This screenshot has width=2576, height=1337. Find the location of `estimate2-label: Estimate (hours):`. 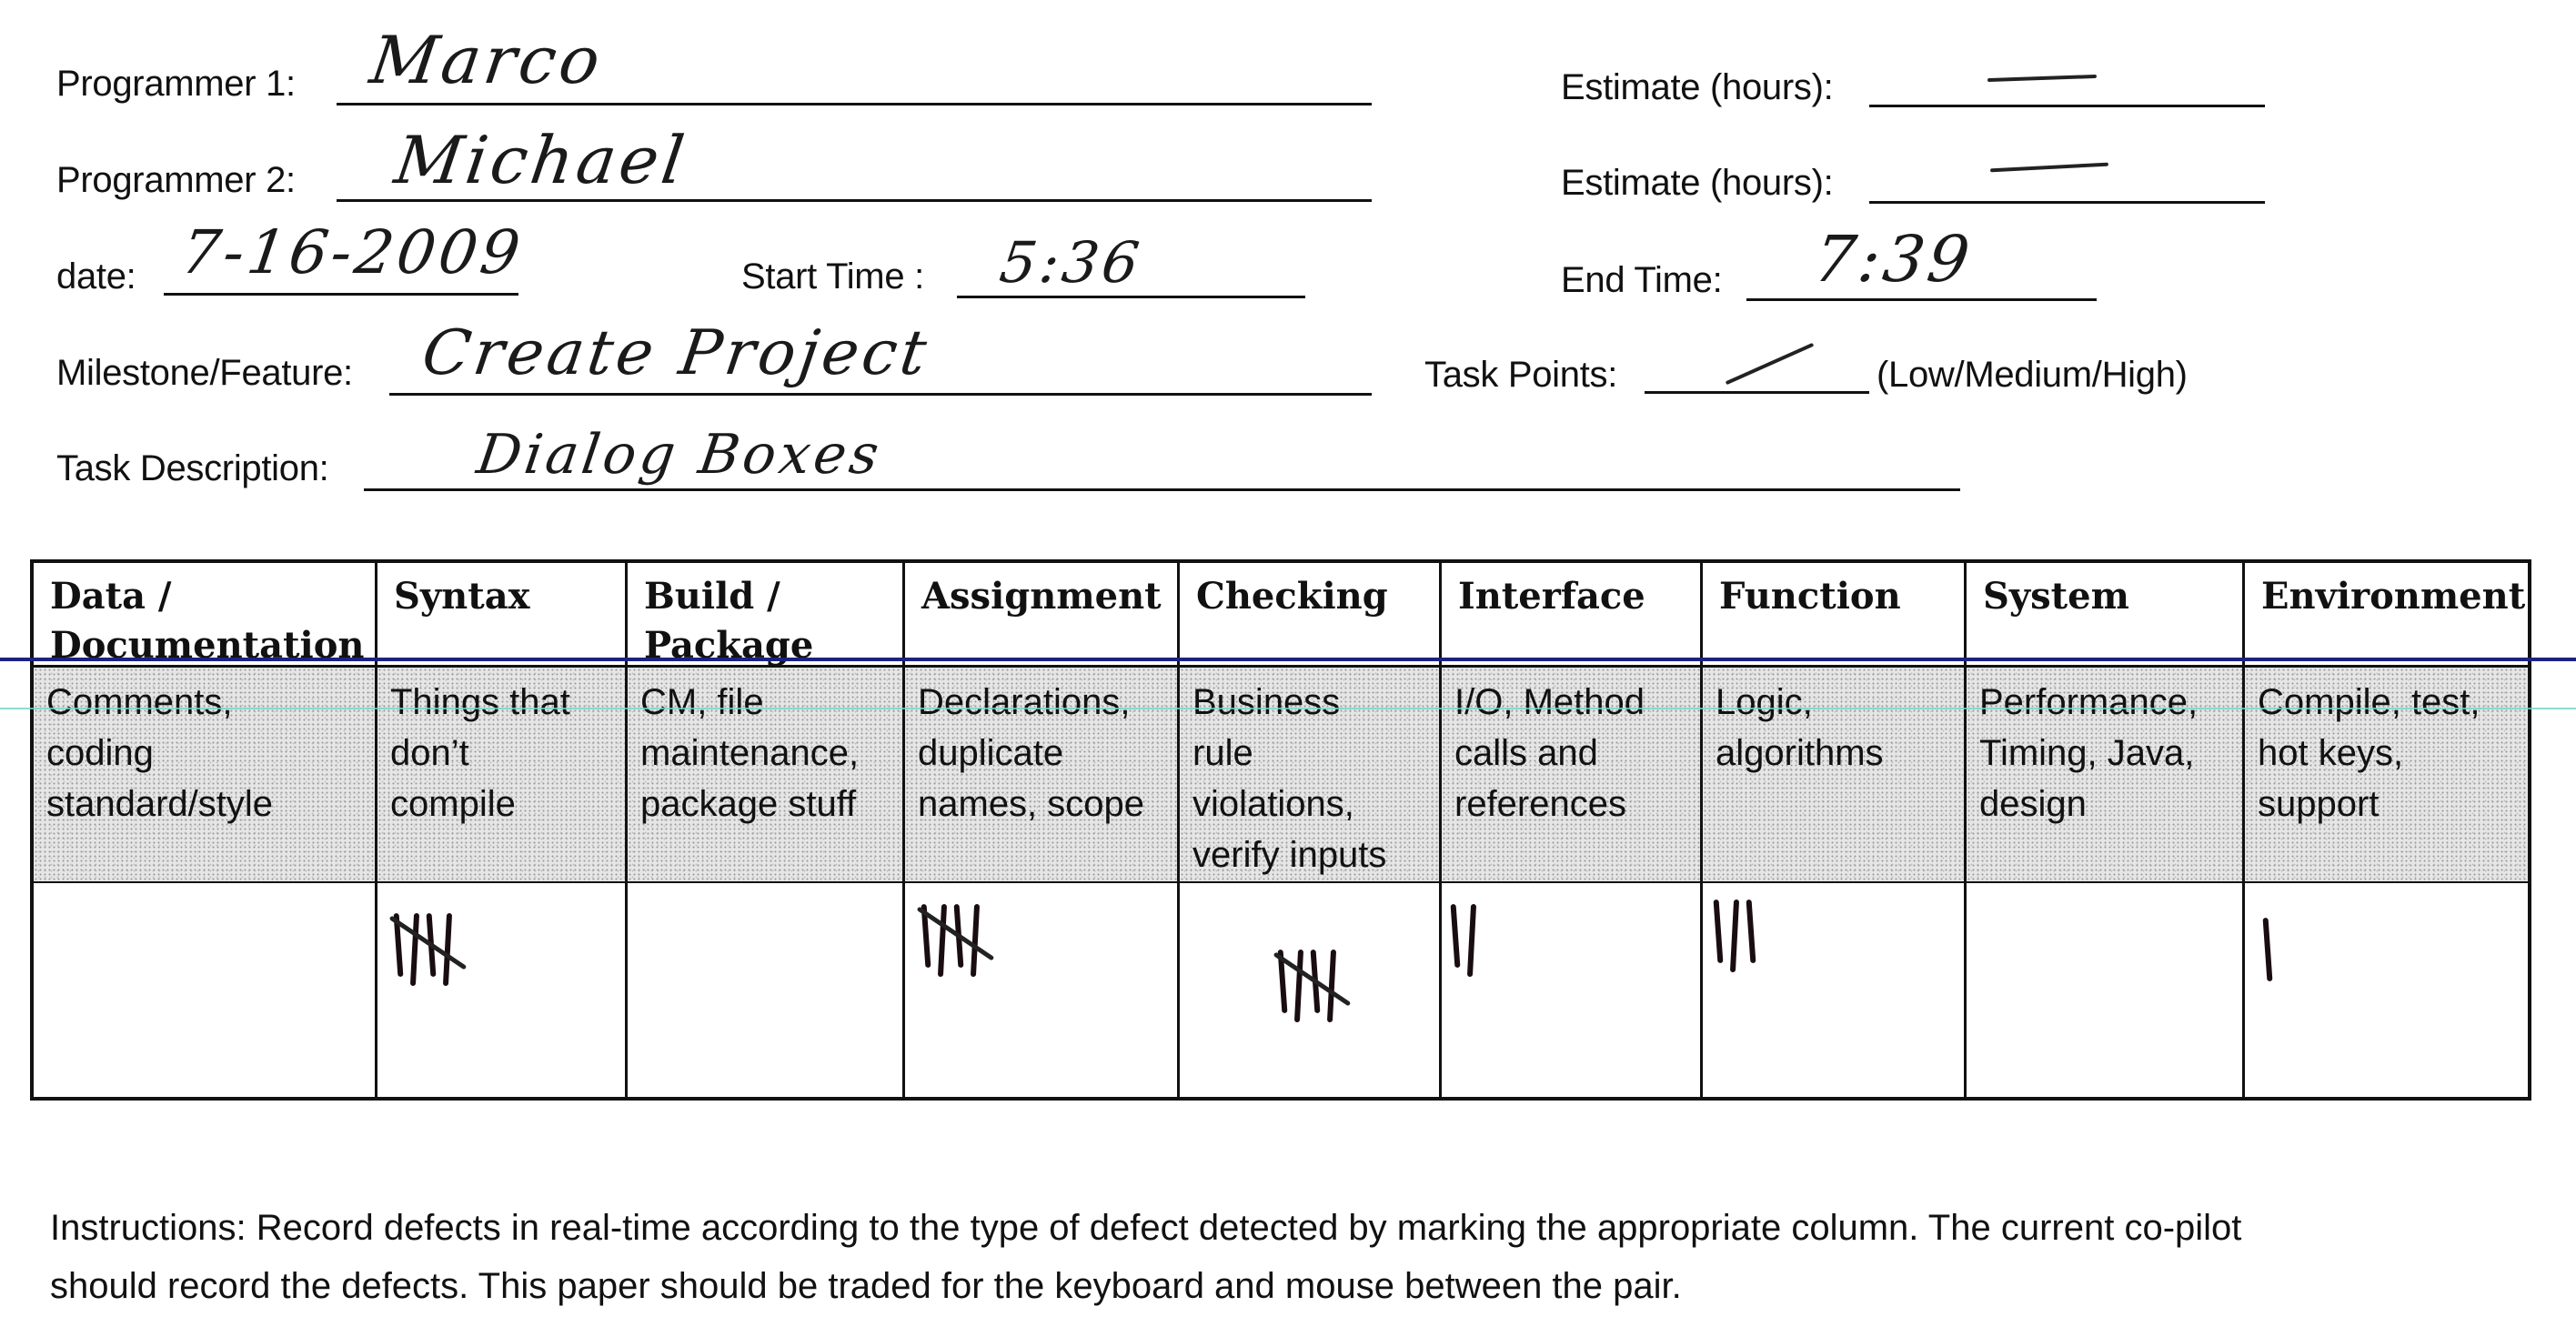

estimate2-label: Estimate (hours): is located at coordinates (1697, 183).